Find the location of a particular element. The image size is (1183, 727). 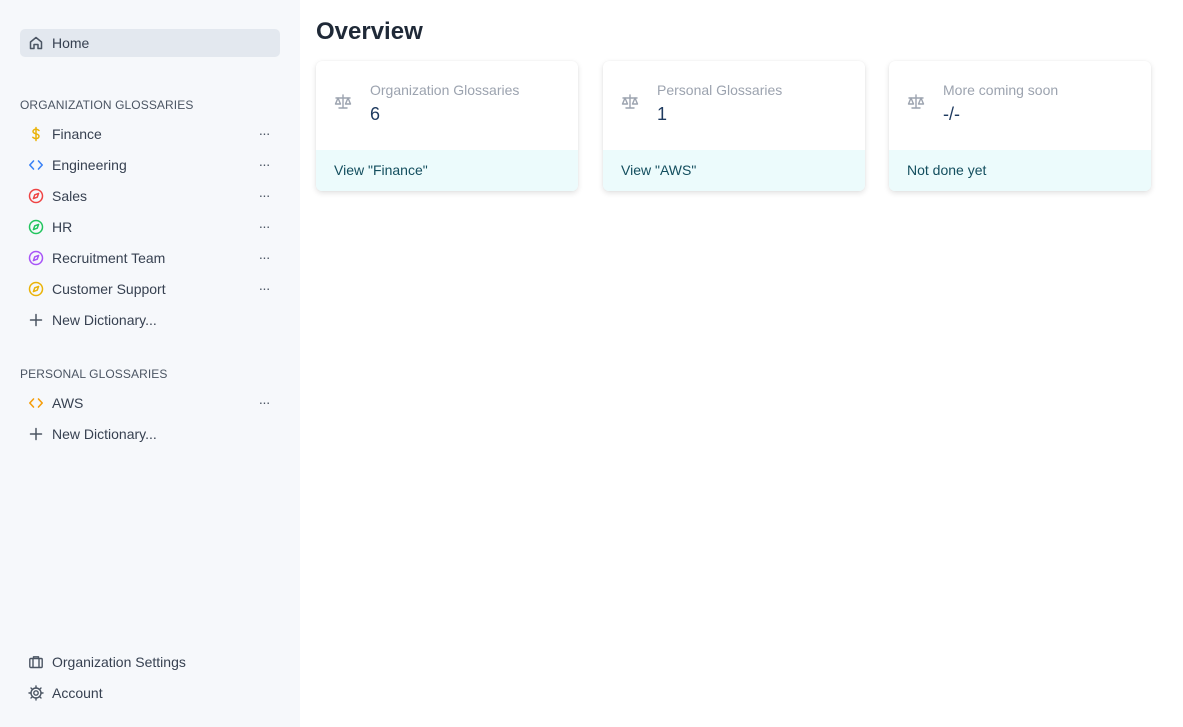

briefcase-icon is located at coordinates (36, 662).